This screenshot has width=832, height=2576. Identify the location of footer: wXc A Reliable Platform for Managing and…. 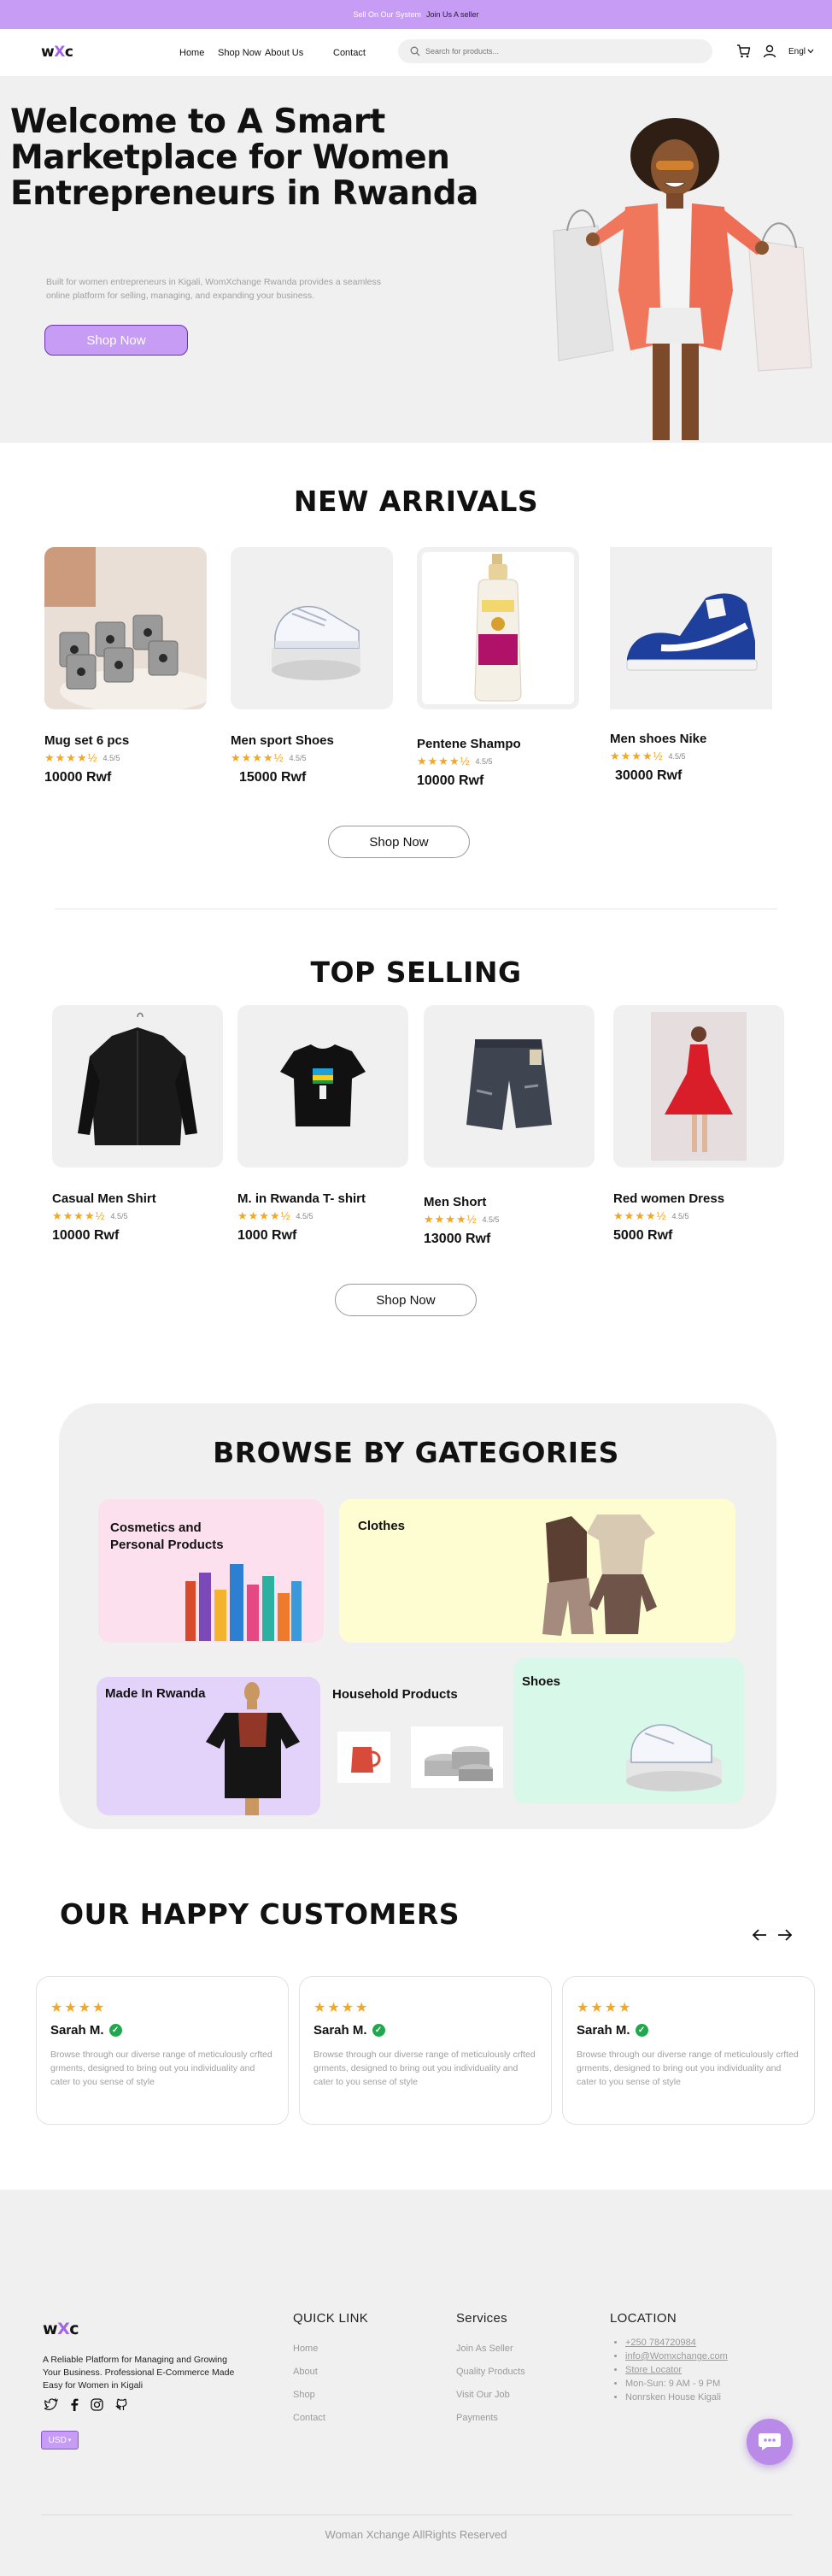
(416, 2383).